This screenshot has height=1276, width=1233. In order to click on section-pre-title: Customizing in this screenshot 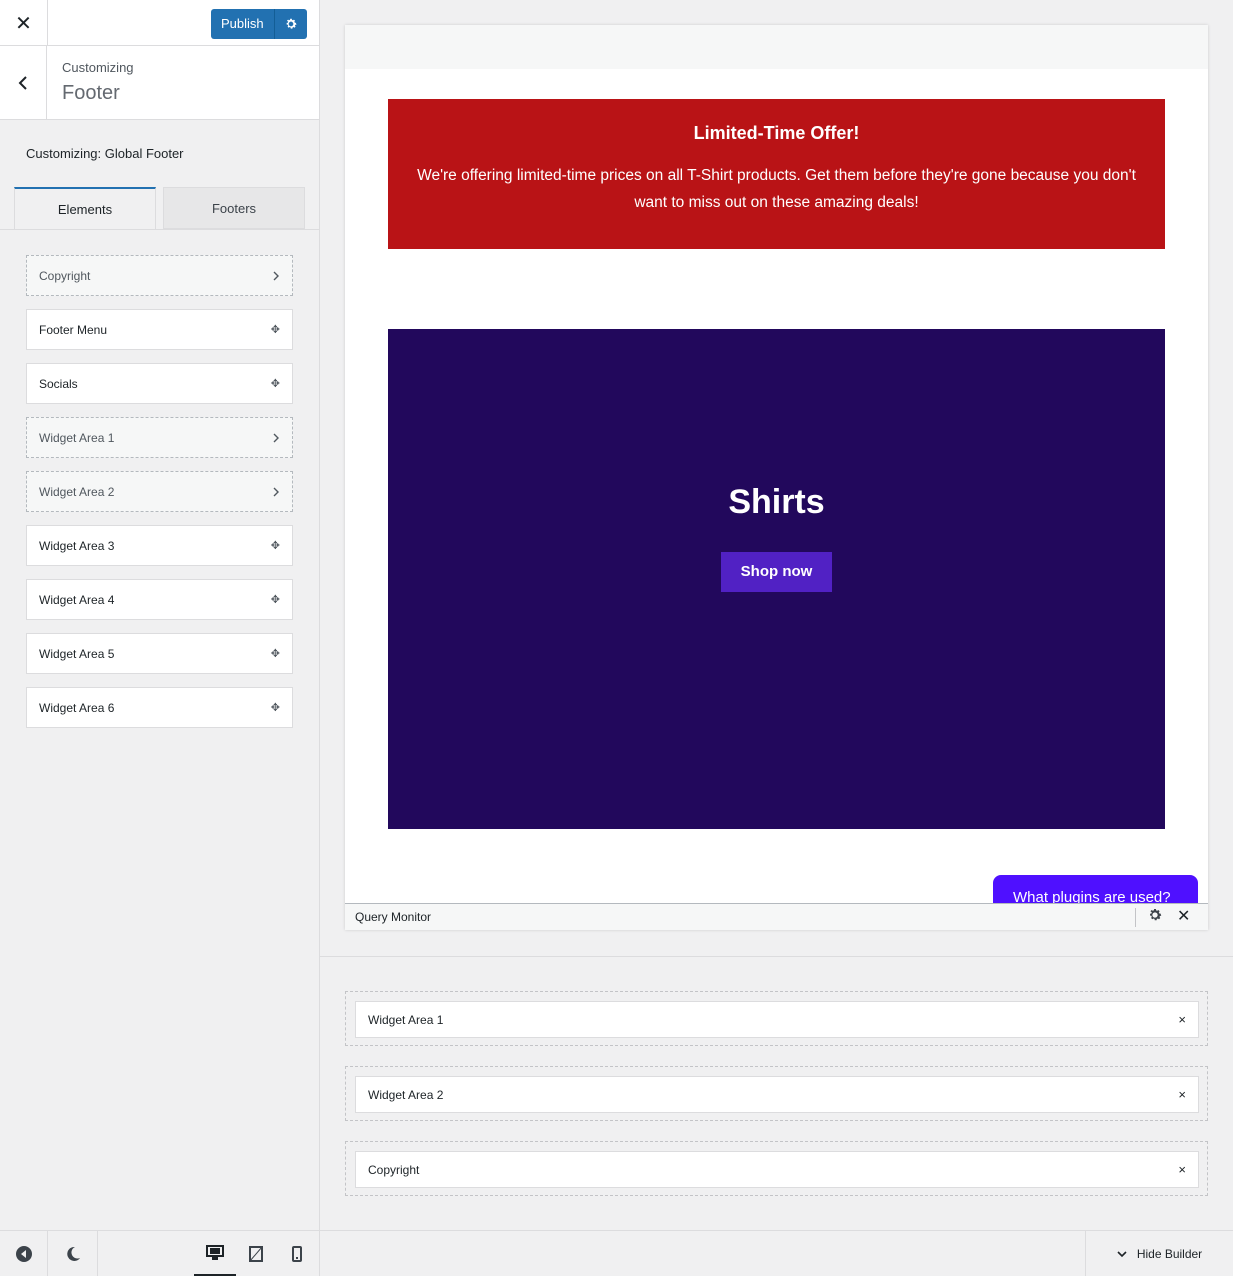, I will do `click(98, 67)`.